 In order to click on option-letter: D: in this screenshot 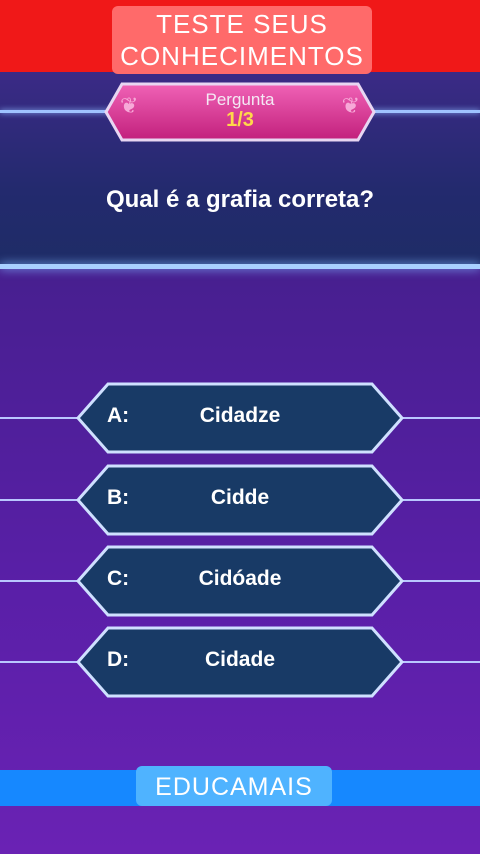, I will do `click(118, 659)`.